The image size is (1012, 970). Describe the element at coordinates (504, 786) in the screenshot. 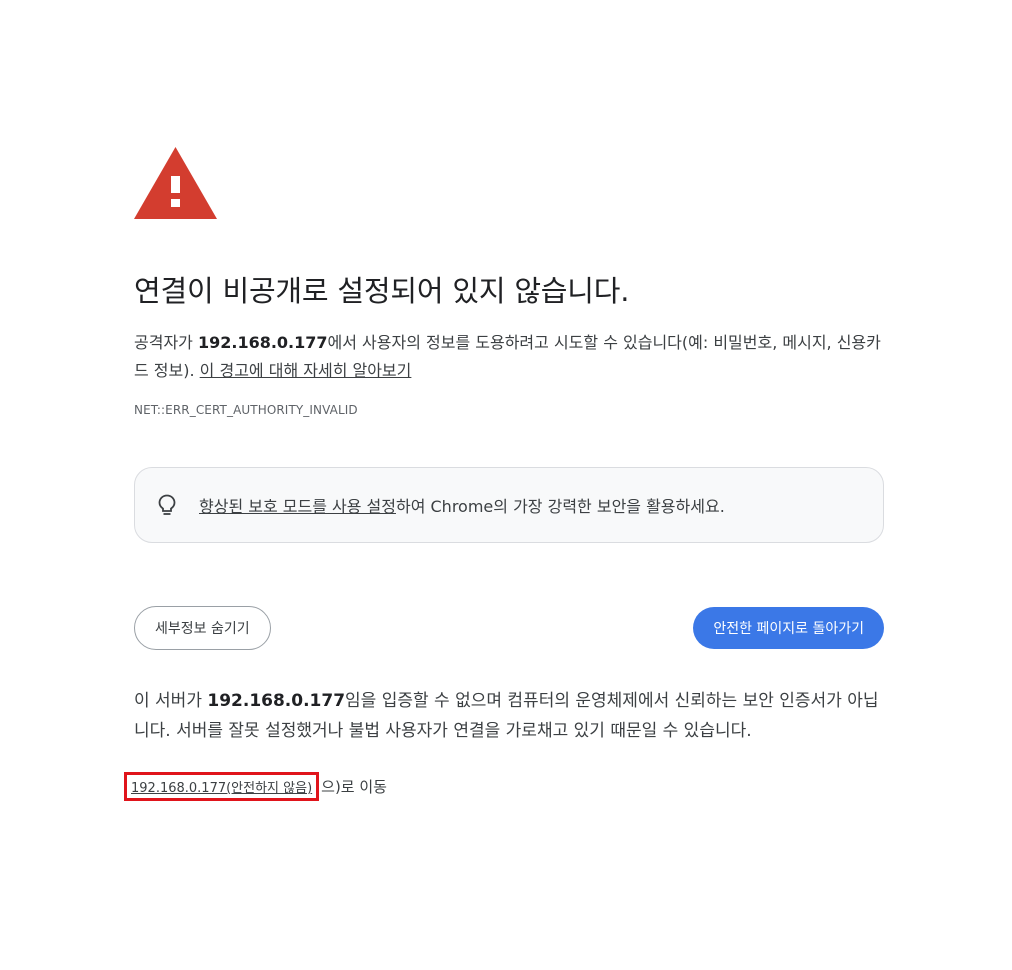

I see `proceed-line: 192.168.0.177(안전하지 않음) 으)로 이동` at that location.